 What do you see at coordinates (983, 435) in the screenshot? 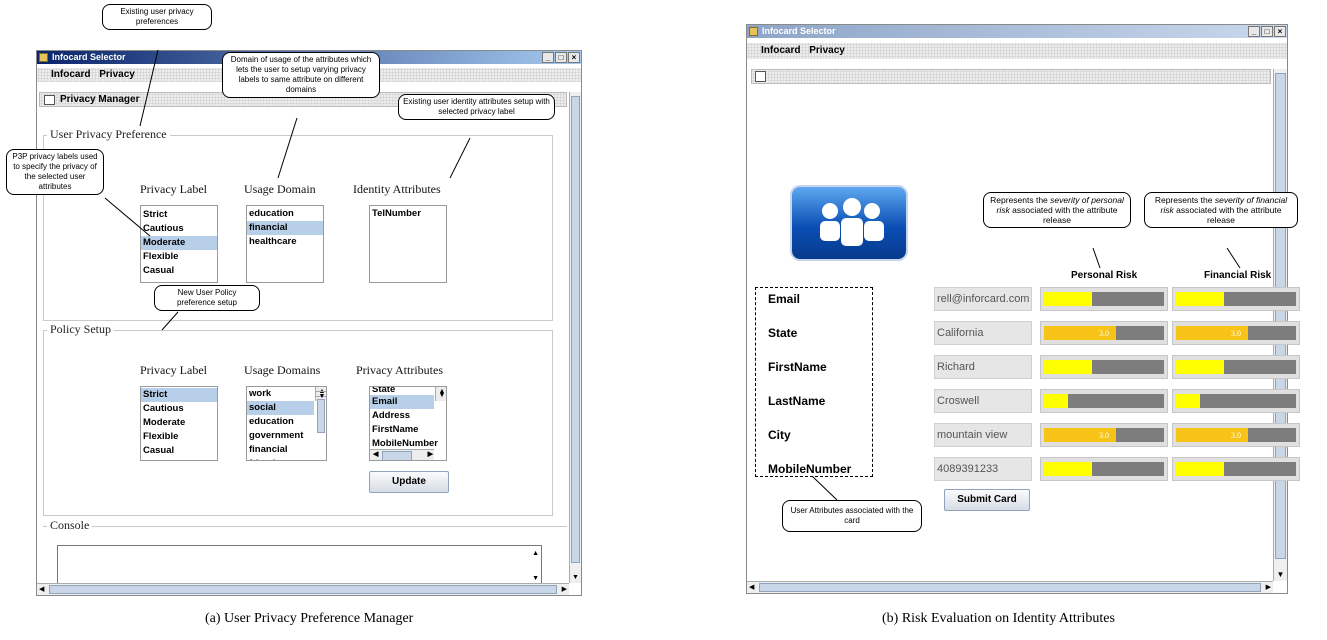
I see `attribute-value-field: mountain view` at bounding box center [983, 435].